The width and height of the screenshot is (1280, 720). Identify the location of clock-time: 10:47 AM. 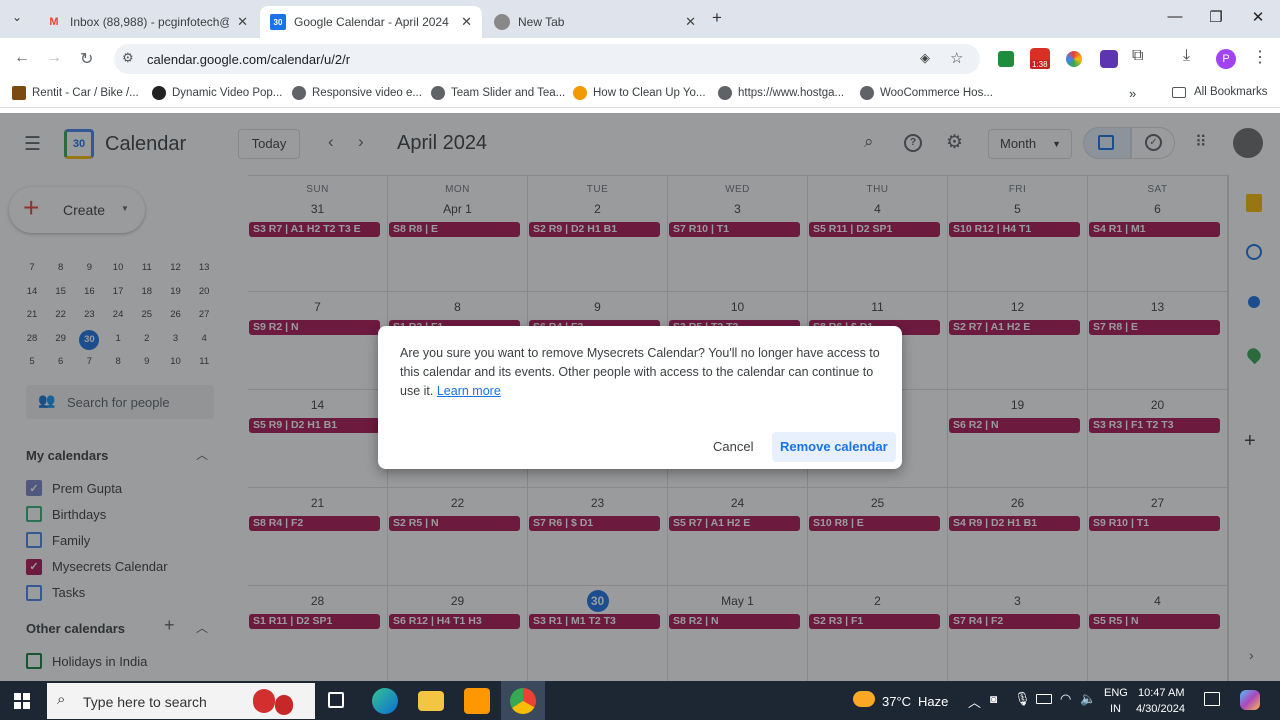
(1161, 693).